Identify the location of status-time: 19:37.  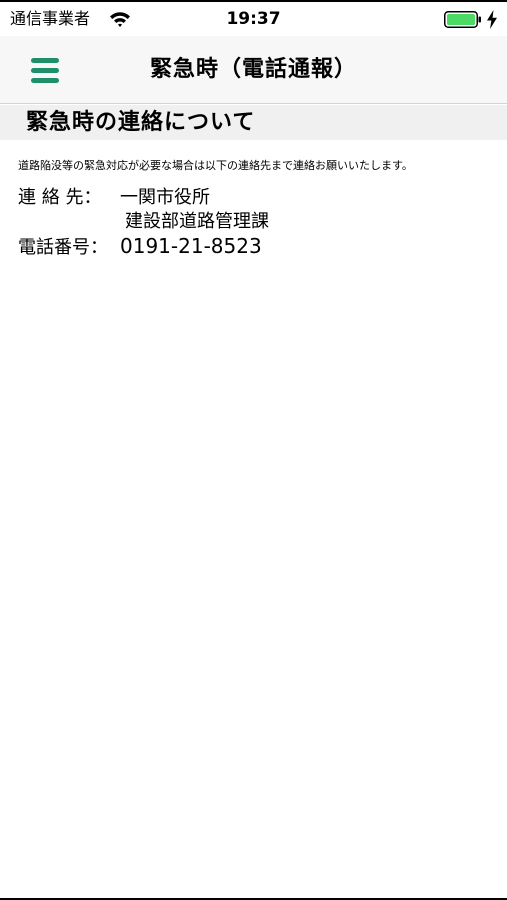
(253, 19).